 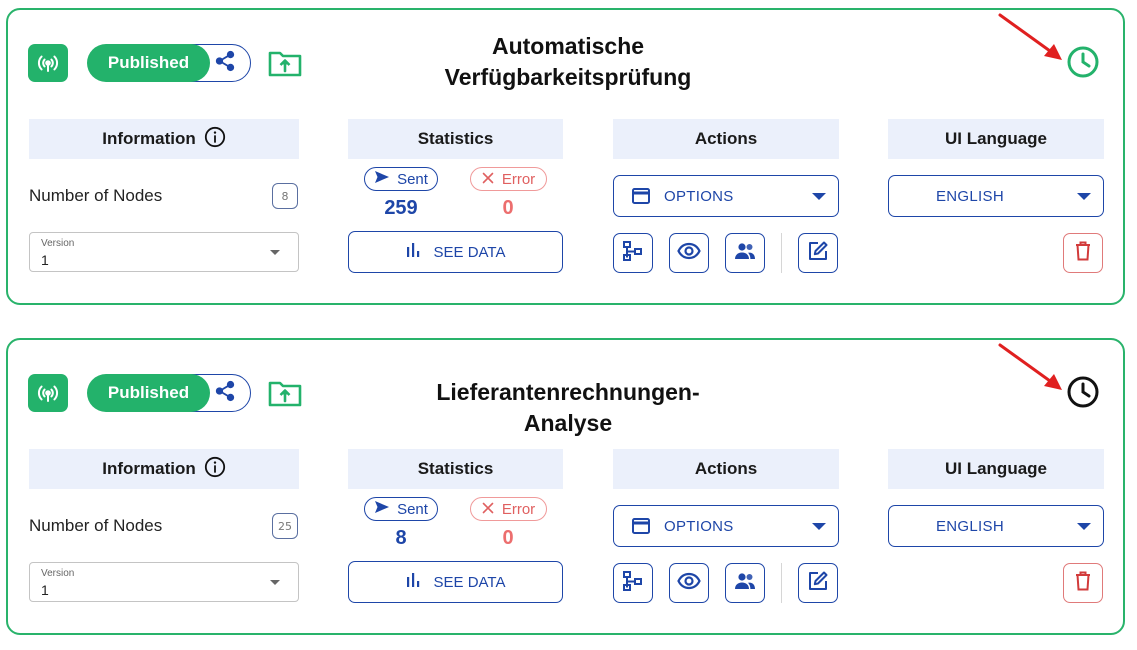 What do you see at coordinates (568, 46) in the screenshot?
I see `workflow-title-line1: Automatische` at bounding box center [568, 46].